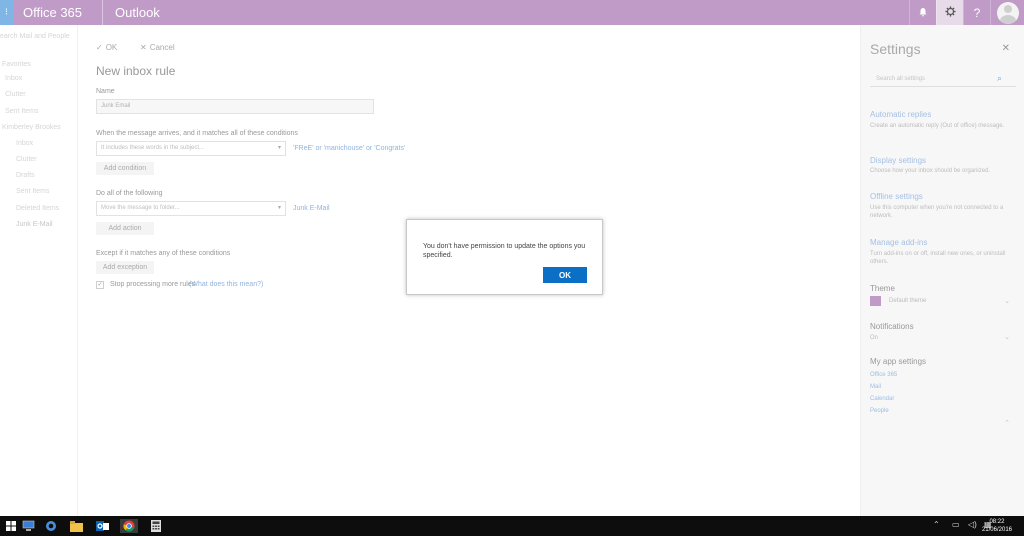 Image resolution: width=1024 pixels, height=536 pixels. I want to click on app-name: Outlook, so click(131, 12).